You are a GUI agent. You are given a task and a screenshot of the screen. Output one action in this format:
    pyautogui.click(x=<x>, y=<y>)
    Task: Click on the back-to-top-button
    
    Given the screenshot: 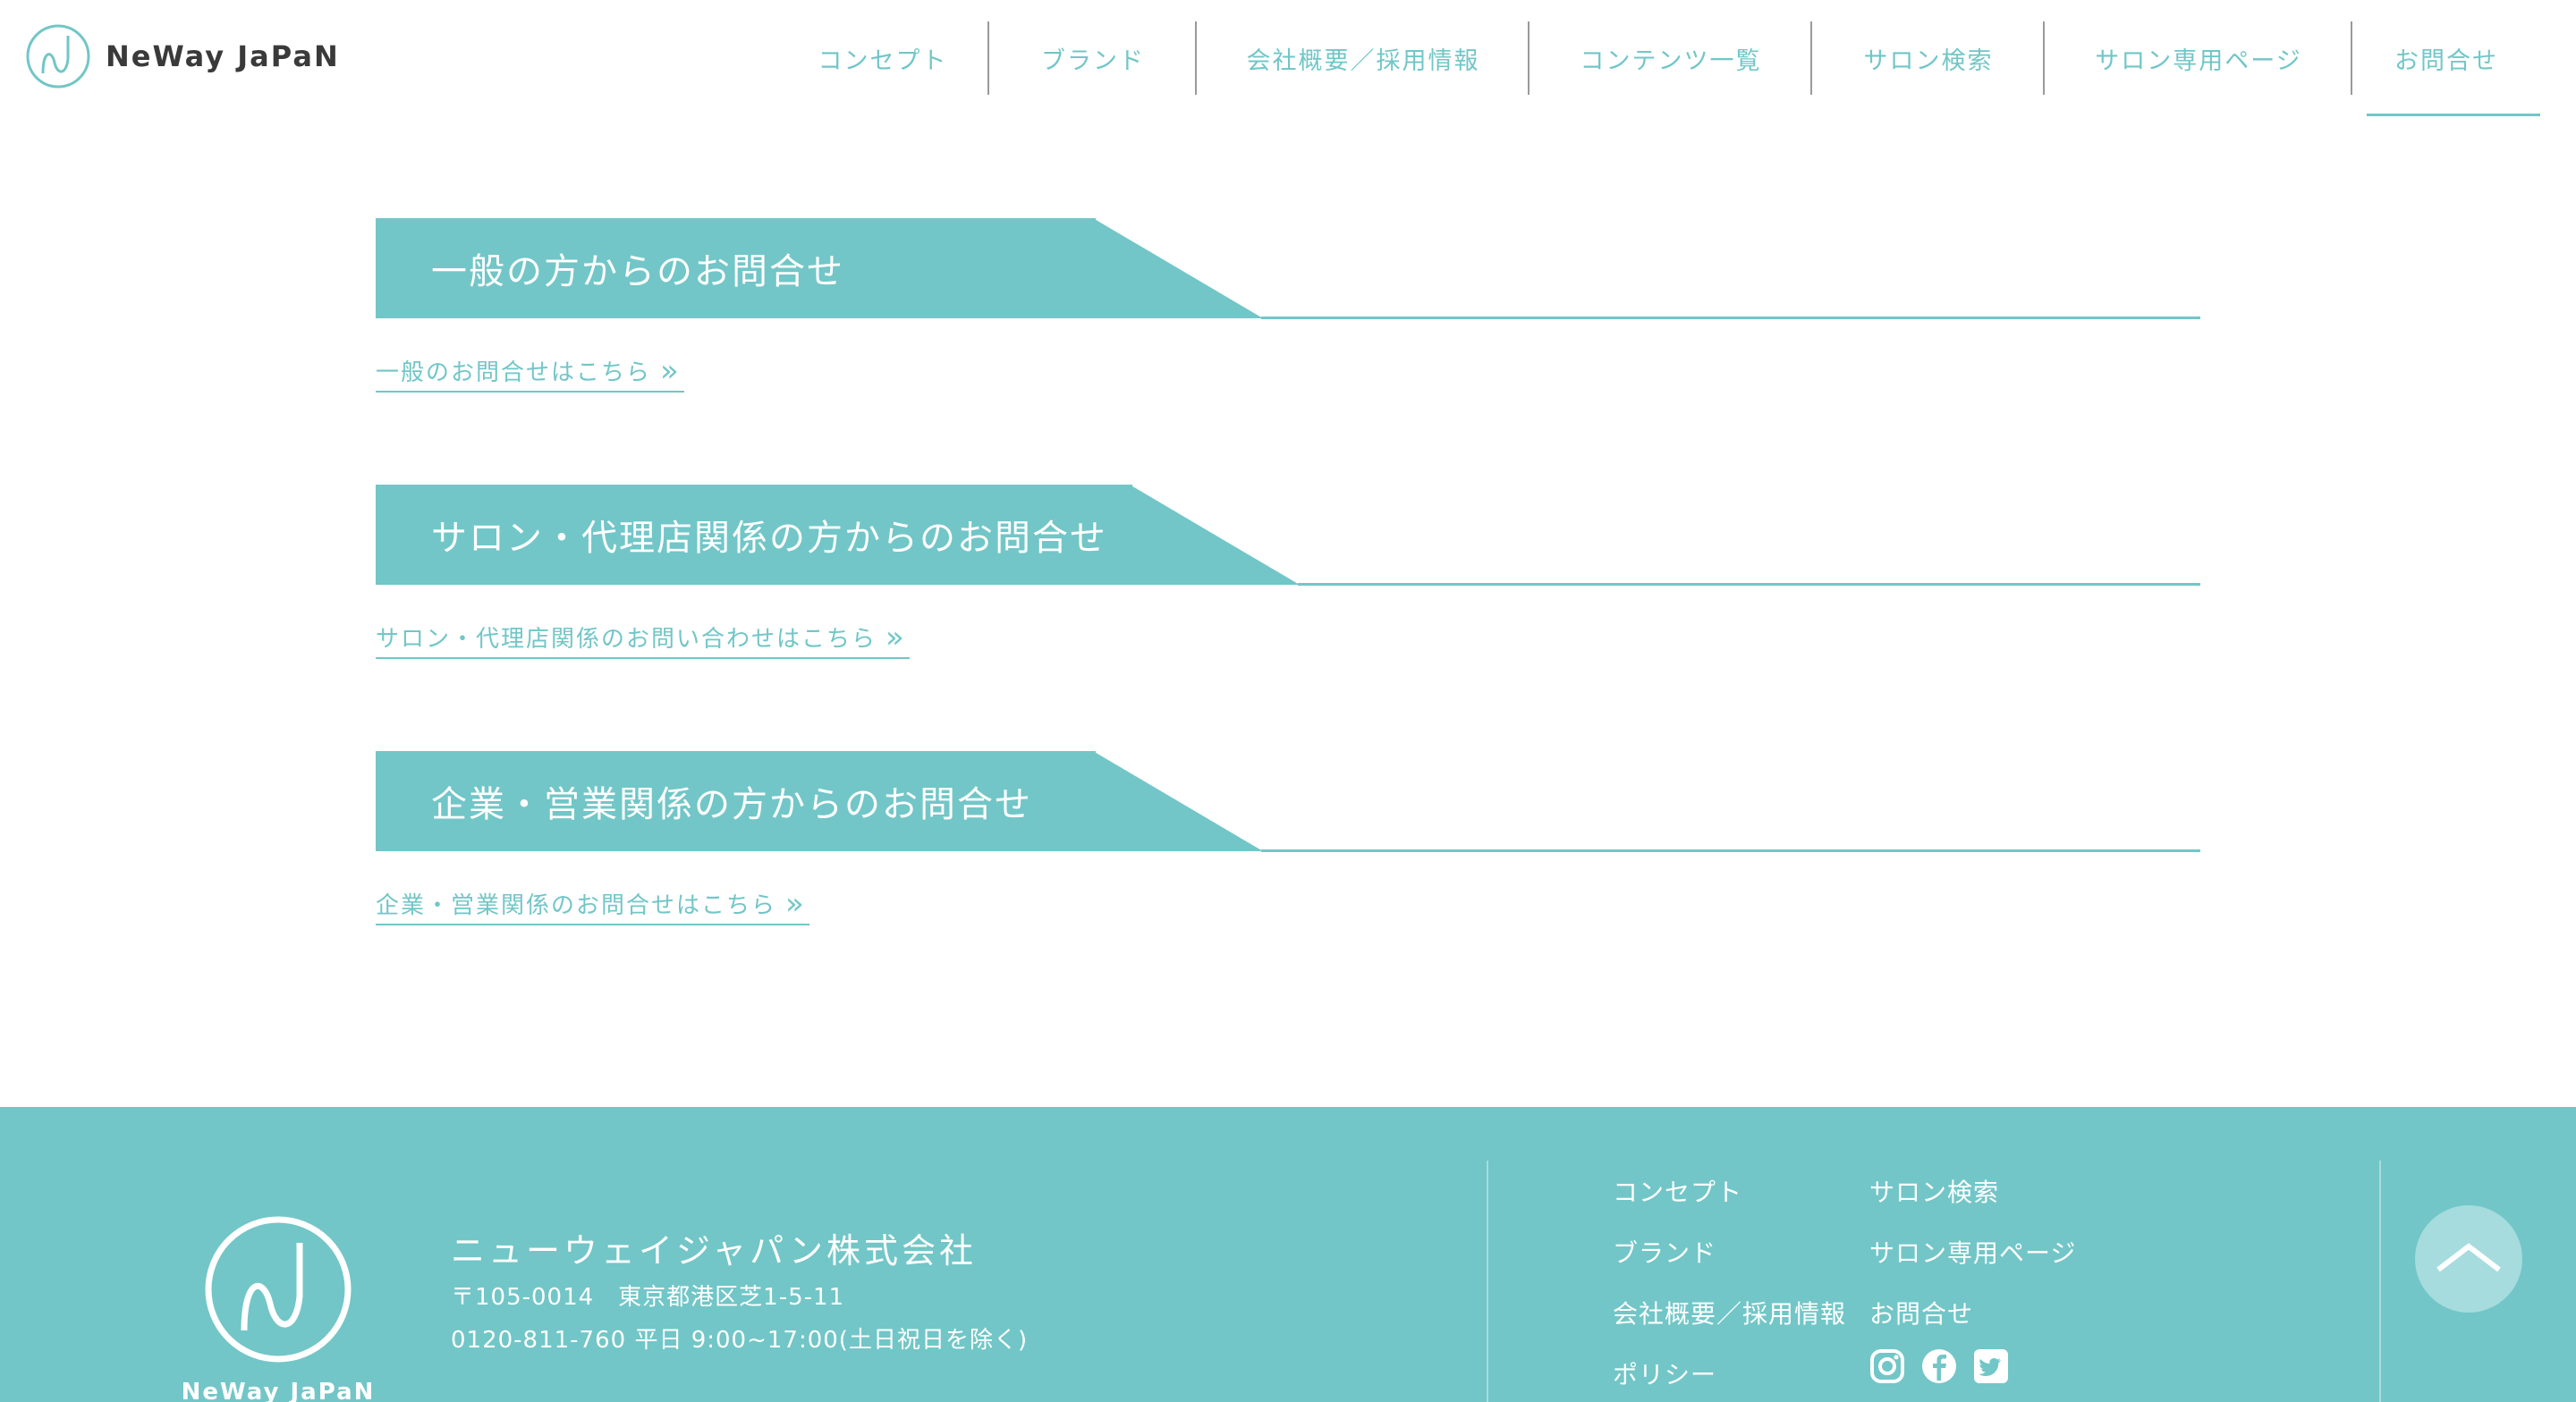 What is the action you would take?
    pyautogui.click(x=2468, y=1259)
    